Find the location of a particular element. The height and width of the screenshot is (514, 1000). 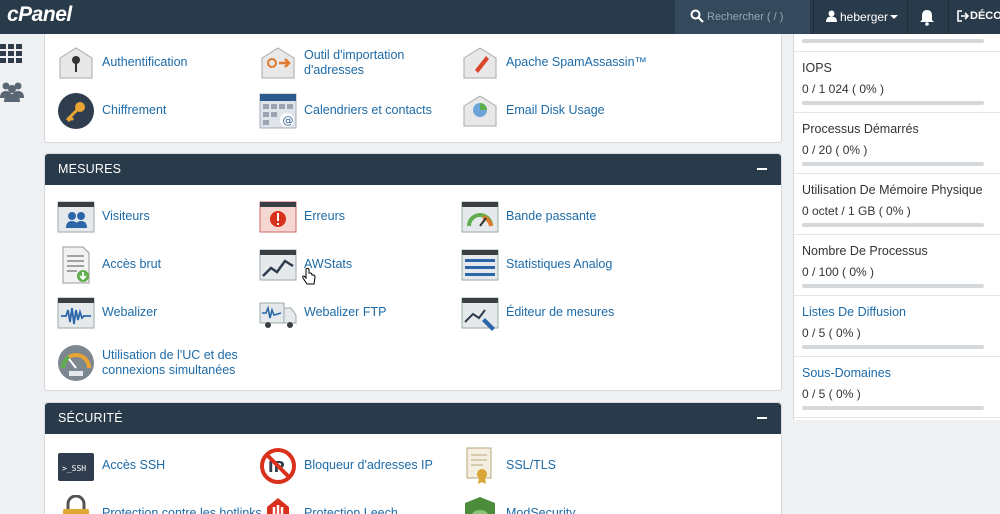

cpanel-logo: cPanel is located at coordinates (39, 15).